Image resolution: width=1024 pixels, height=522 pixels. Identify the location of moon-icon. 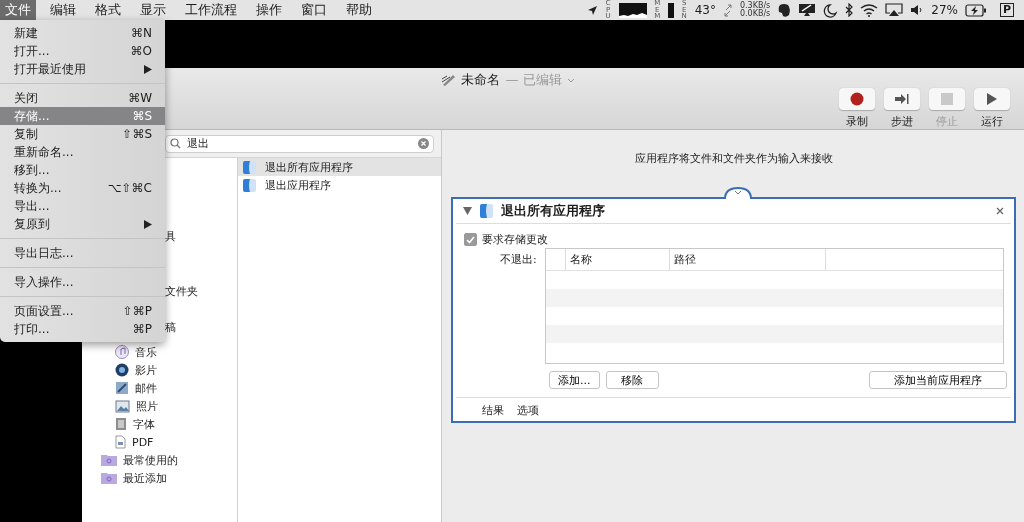
(831, 10).